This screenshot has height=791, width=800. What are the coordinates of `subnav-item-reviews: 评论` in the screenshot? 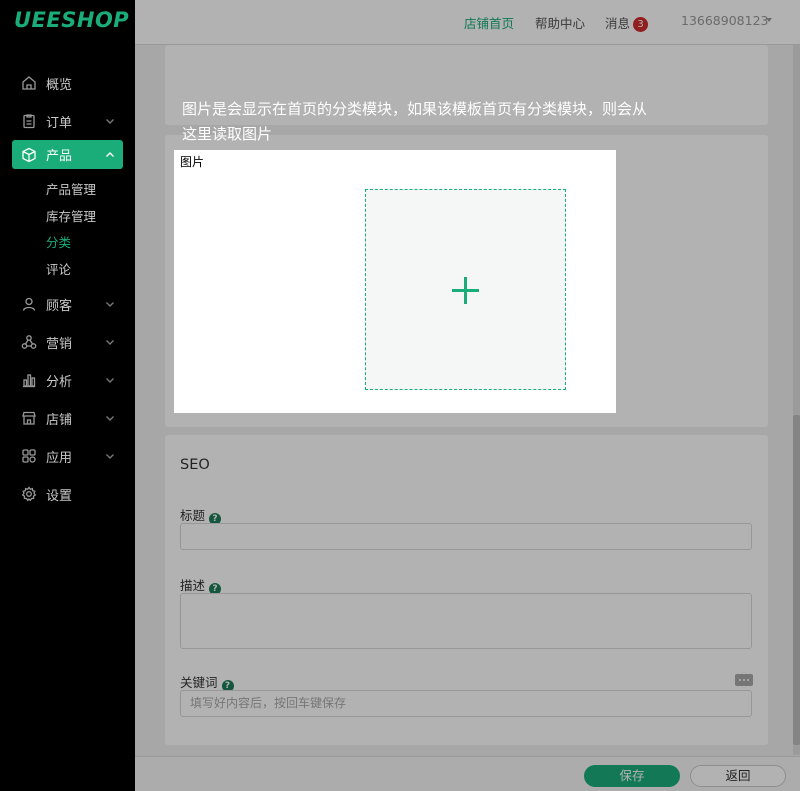 It's located at (90, 270).